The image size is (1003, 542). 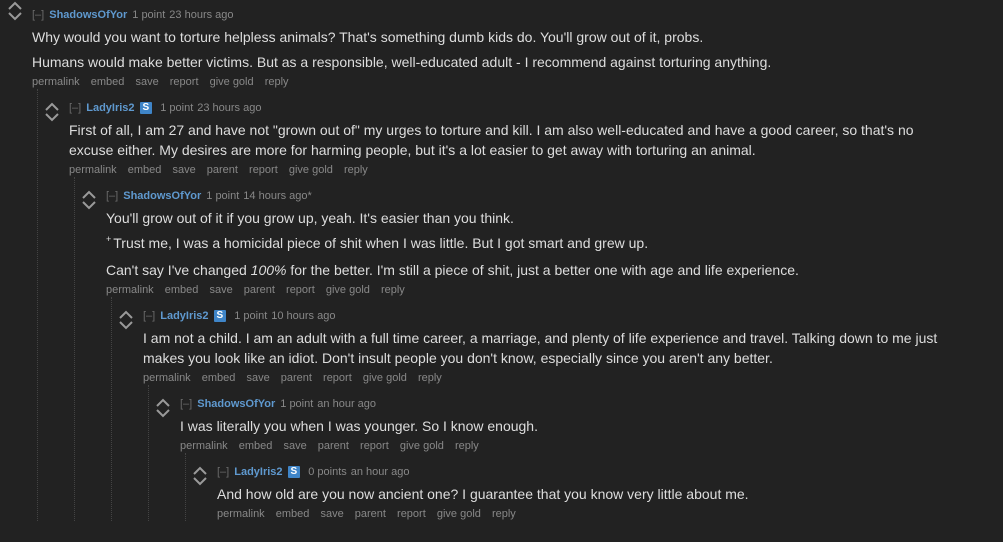 I want to click on superscript-marker: +, so click(x=109, y=239).